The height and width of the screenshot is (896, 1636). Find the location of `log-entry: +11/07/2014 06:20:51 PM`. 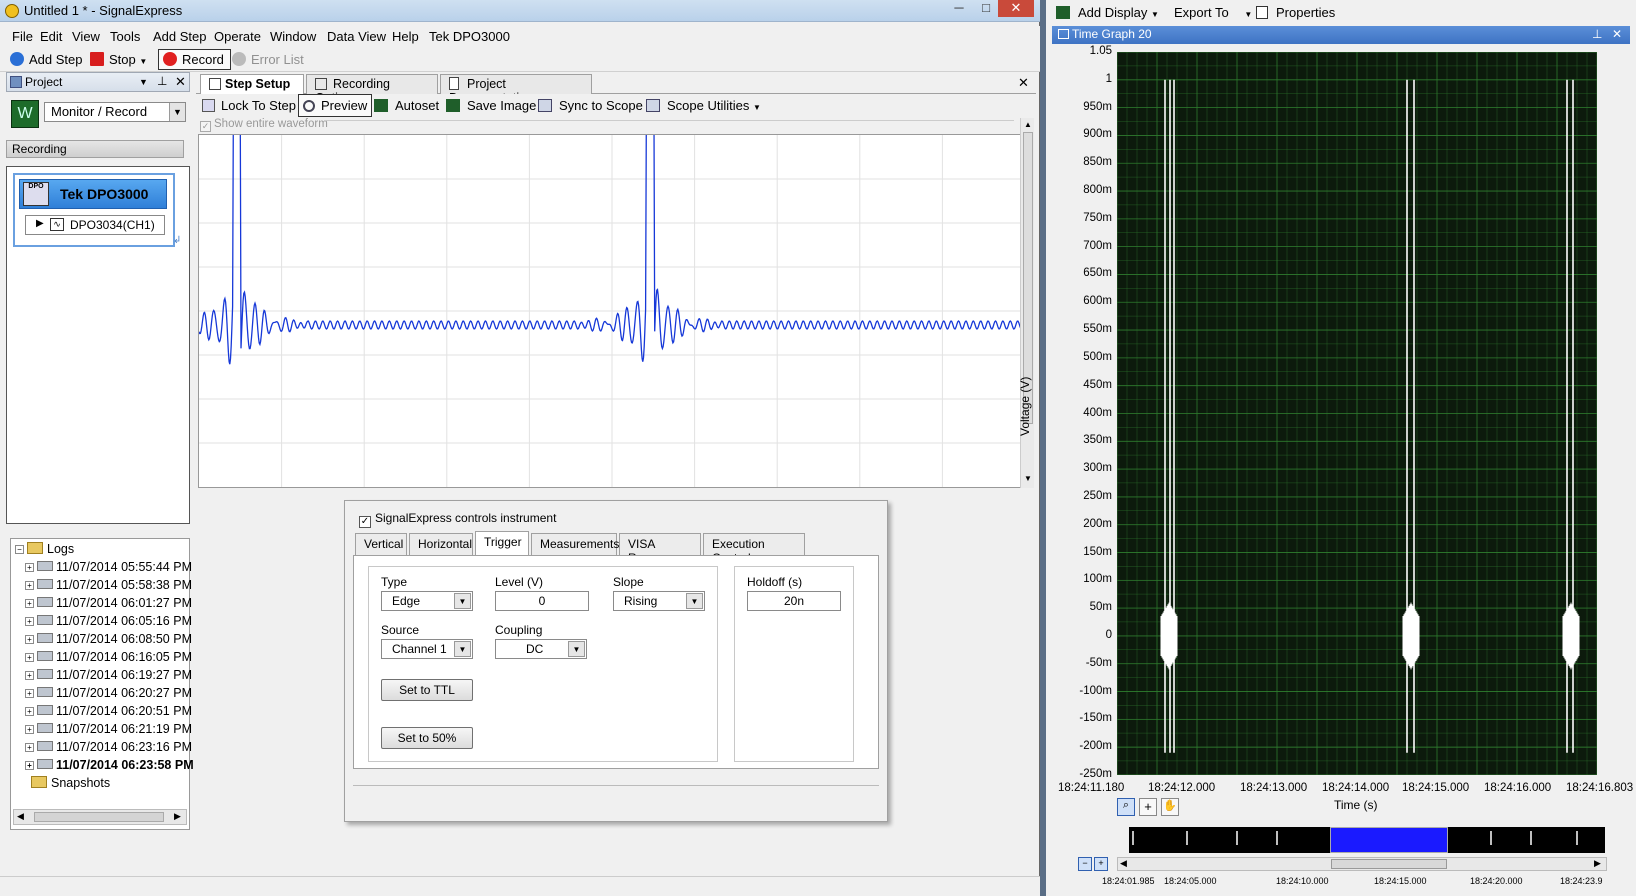

log-entry: +11/07/2014 06:20:51 PM is located at coordinates (108, 713).